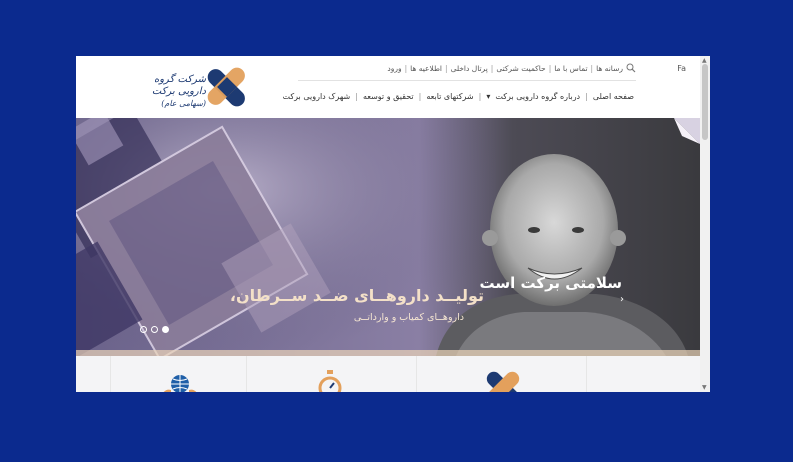 This screenshot has height=462, width=793. I want to click on logo-subtitle: (سهامی عام), so click(183, 103).